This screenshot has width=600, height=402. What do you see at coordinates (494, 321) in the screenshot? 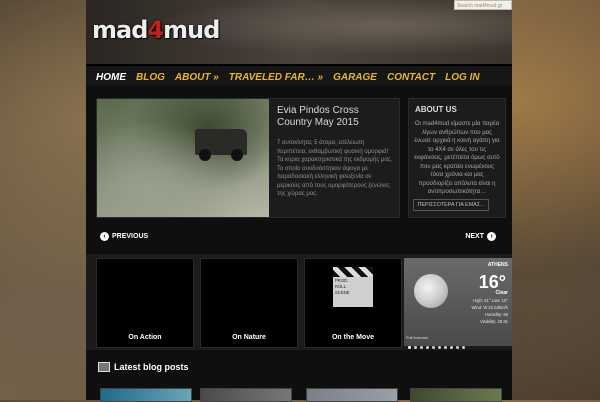
I see `weather-visibility: Visibility: 25.91` at bounding box center [494, 321].